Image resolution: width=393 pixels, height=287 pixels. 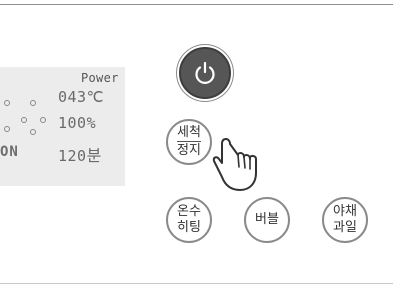 What do you see at coordinates (189, 227) in the screenshot?
I see `heating-label-line2: 히팅` at bounding box center [189, 227].